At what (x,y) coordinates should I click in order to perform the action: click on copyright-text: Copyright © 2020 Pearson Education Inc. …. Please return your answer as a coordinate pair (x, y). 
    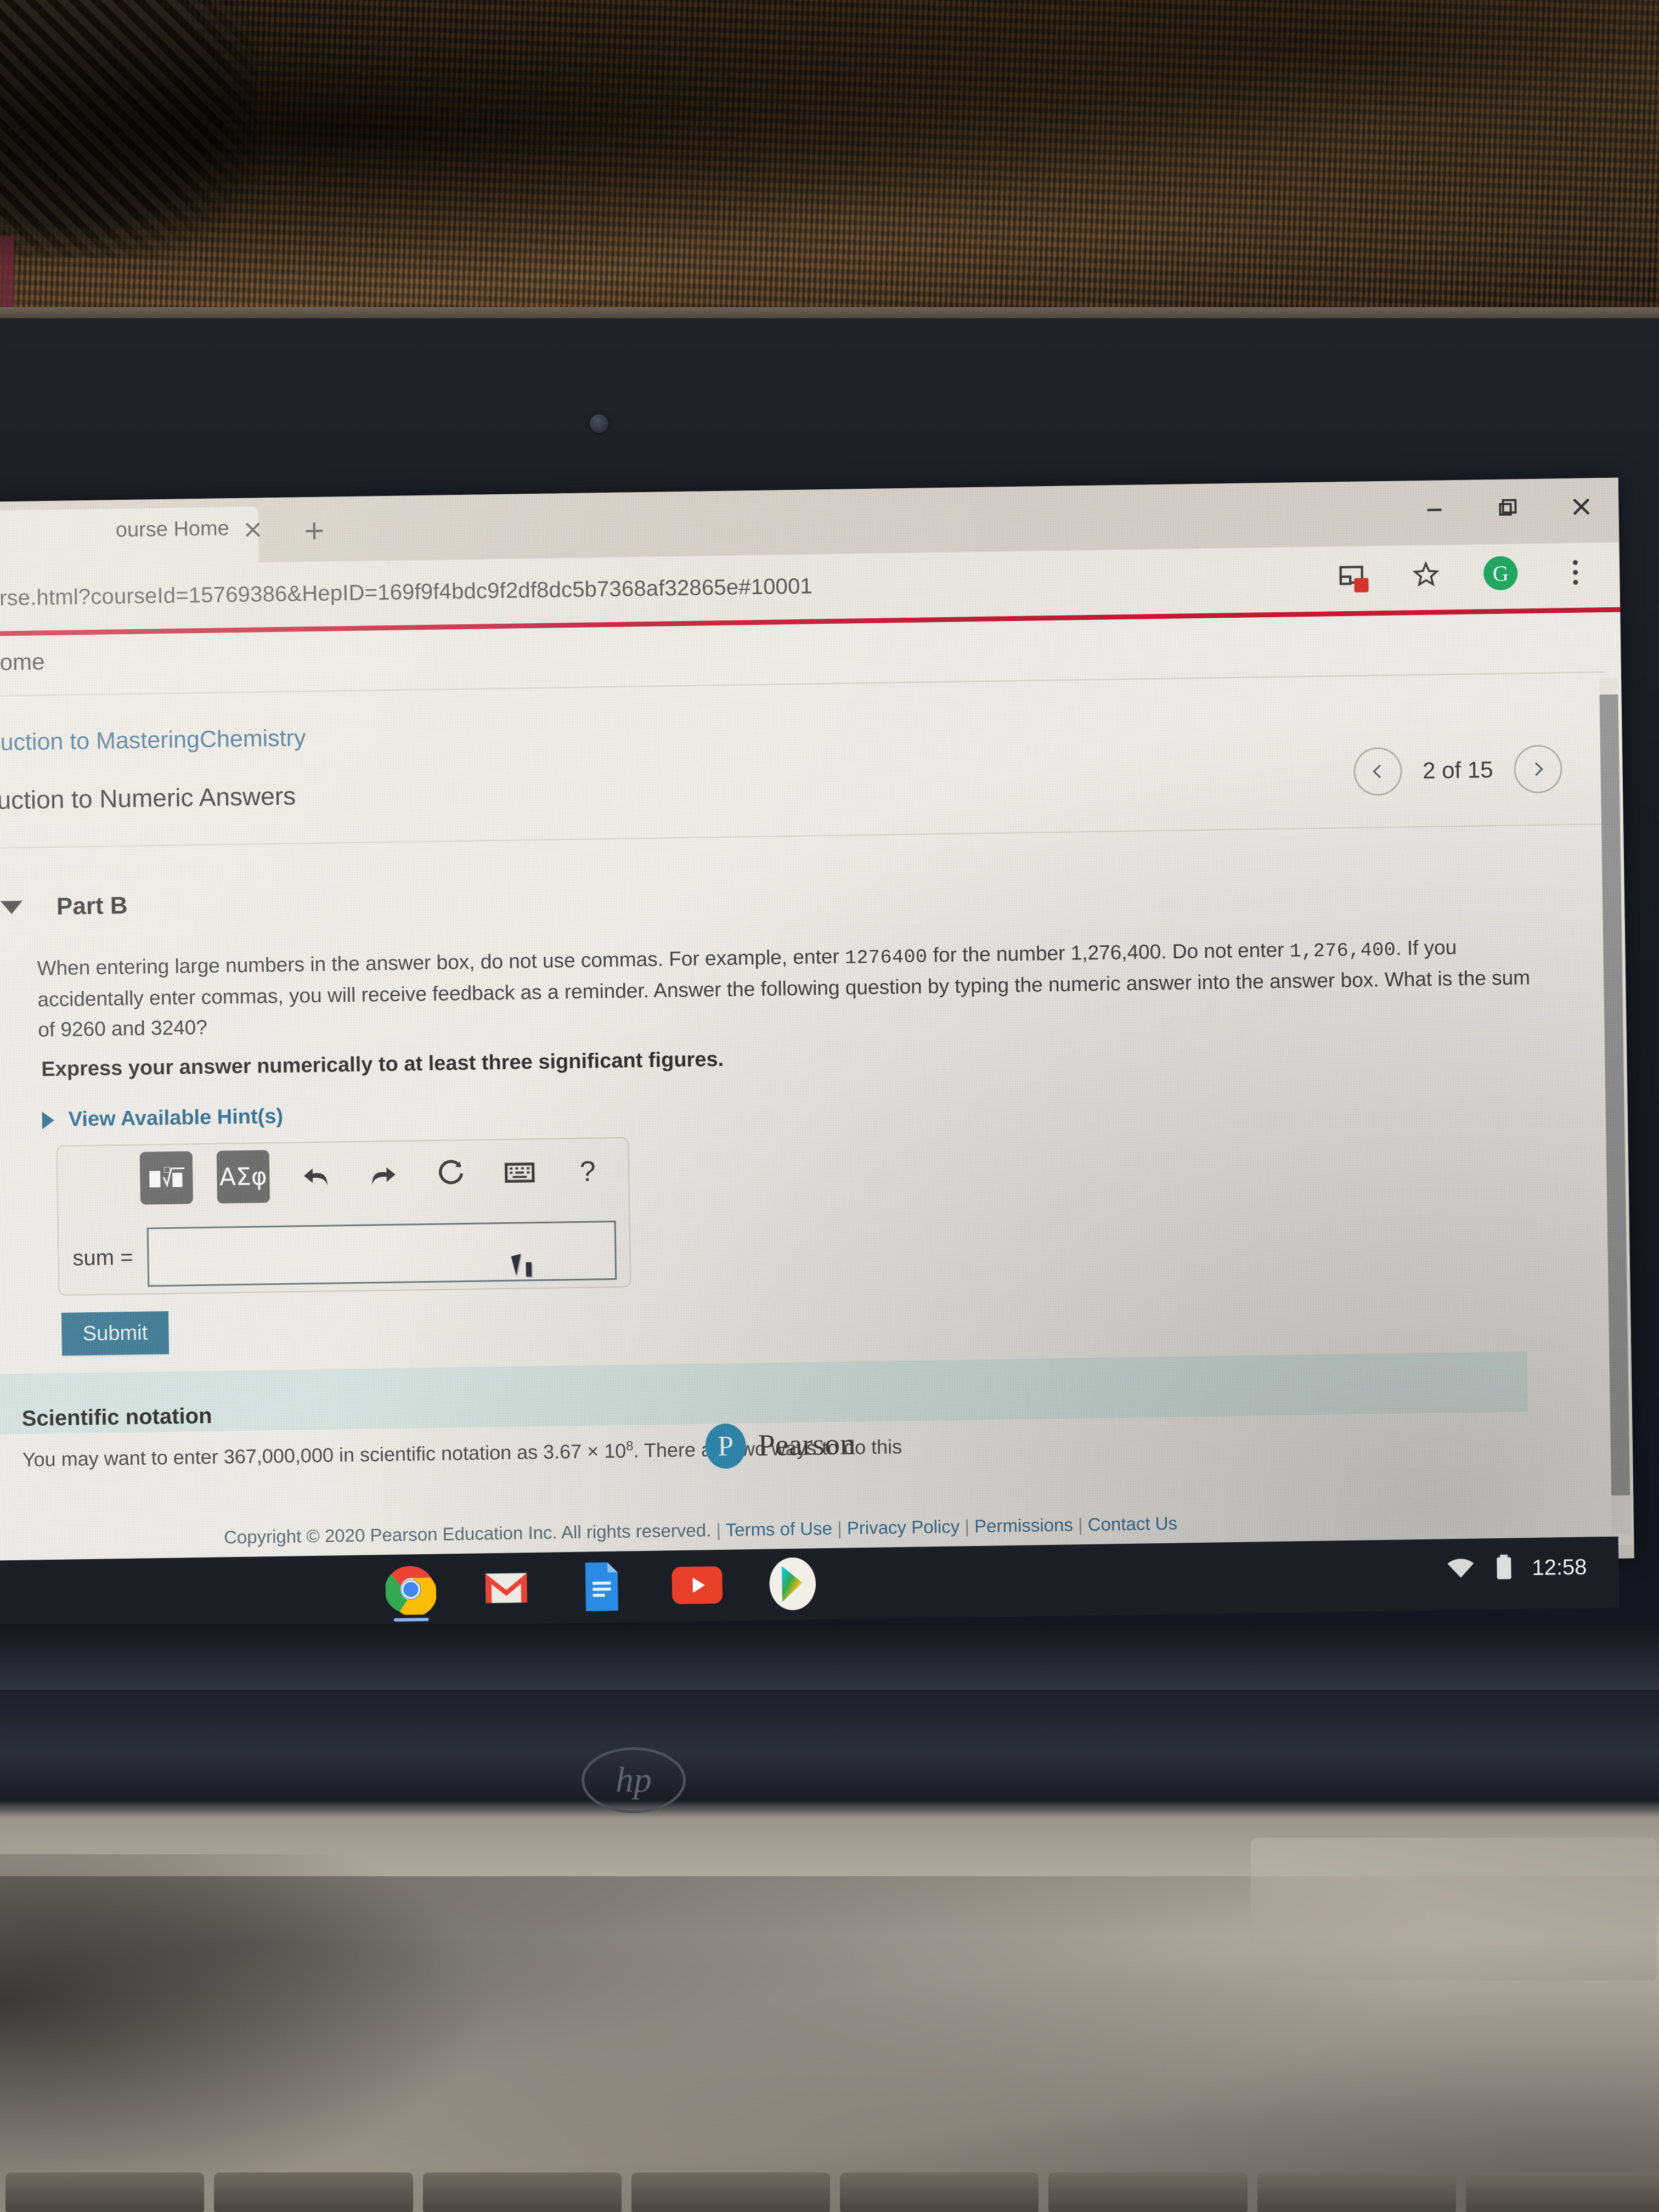
    Looking at the image, I should click on (467, 1534).